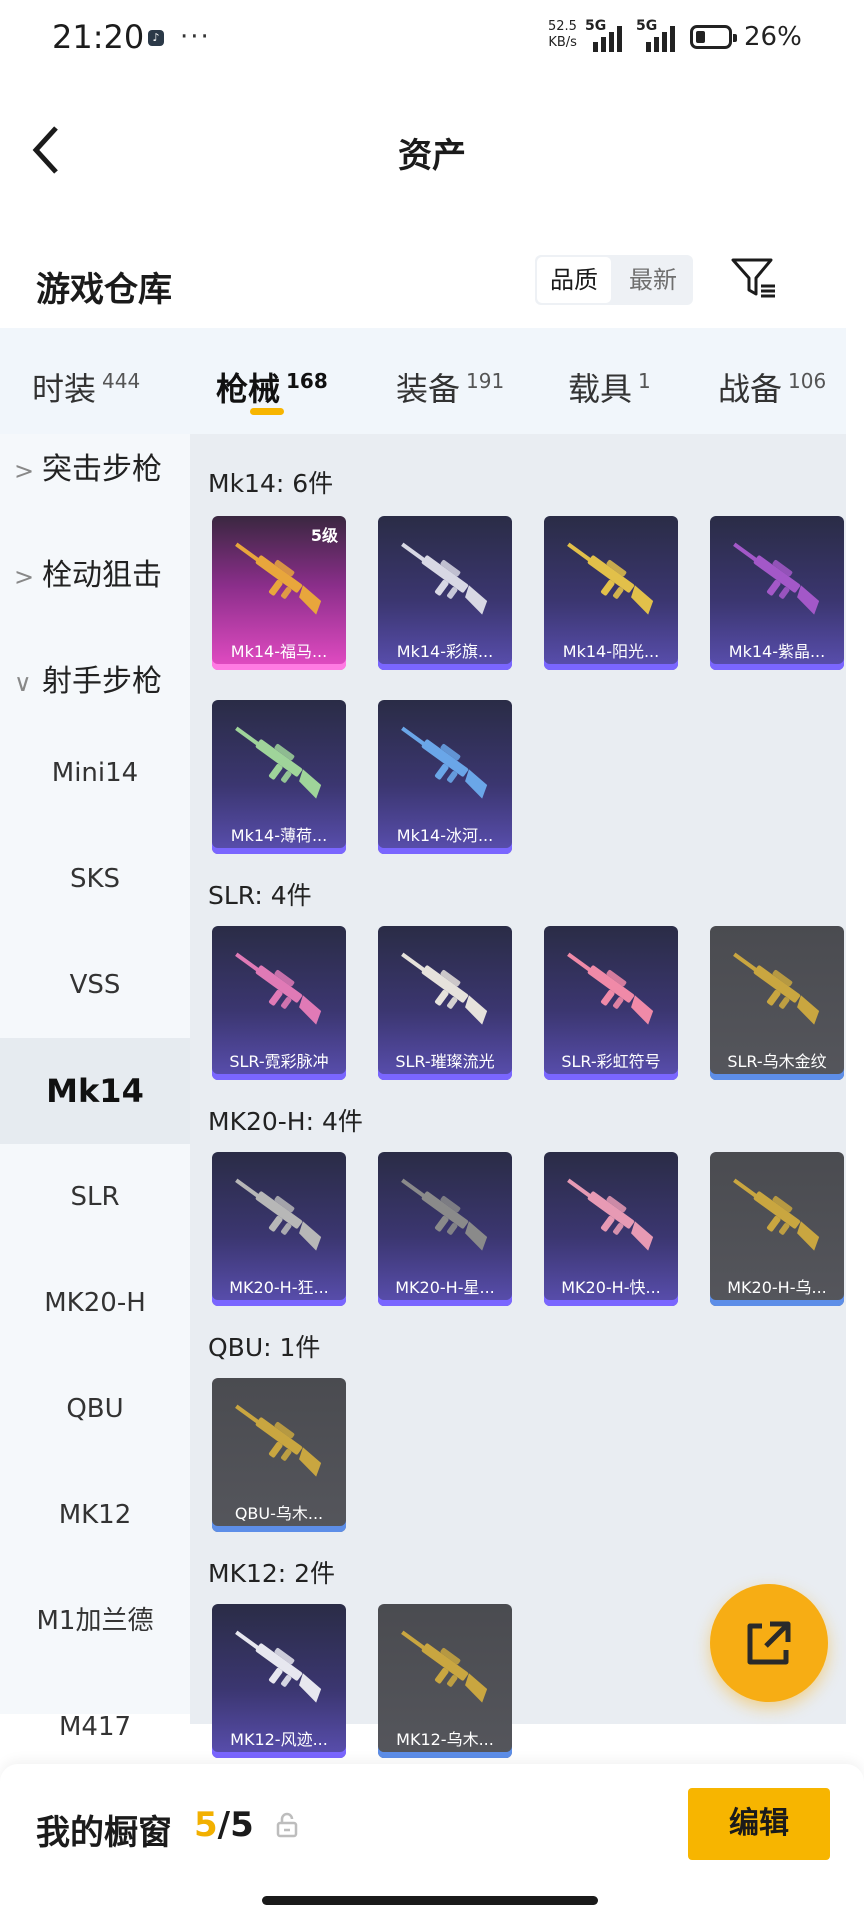 This screenshot has height=1920, width=864. What do you see at coordinates (279, 1061) in the screenshot?
I see `skin-card-label: SLR-霓彩脉冲` at bounding box center [279, 1061].